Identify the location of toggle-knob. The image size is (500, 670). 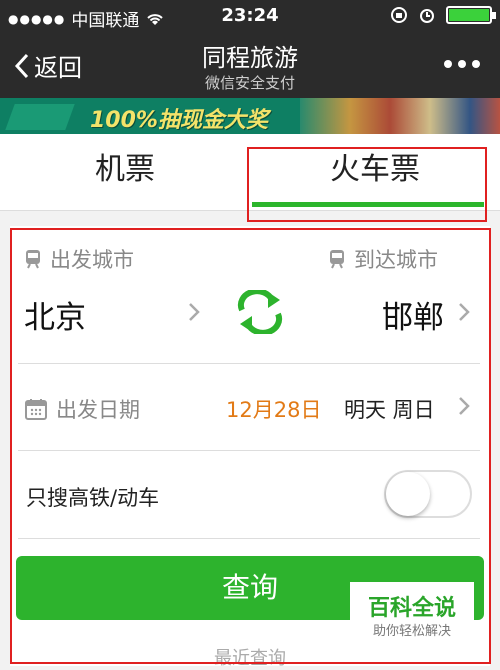
(408, 494).